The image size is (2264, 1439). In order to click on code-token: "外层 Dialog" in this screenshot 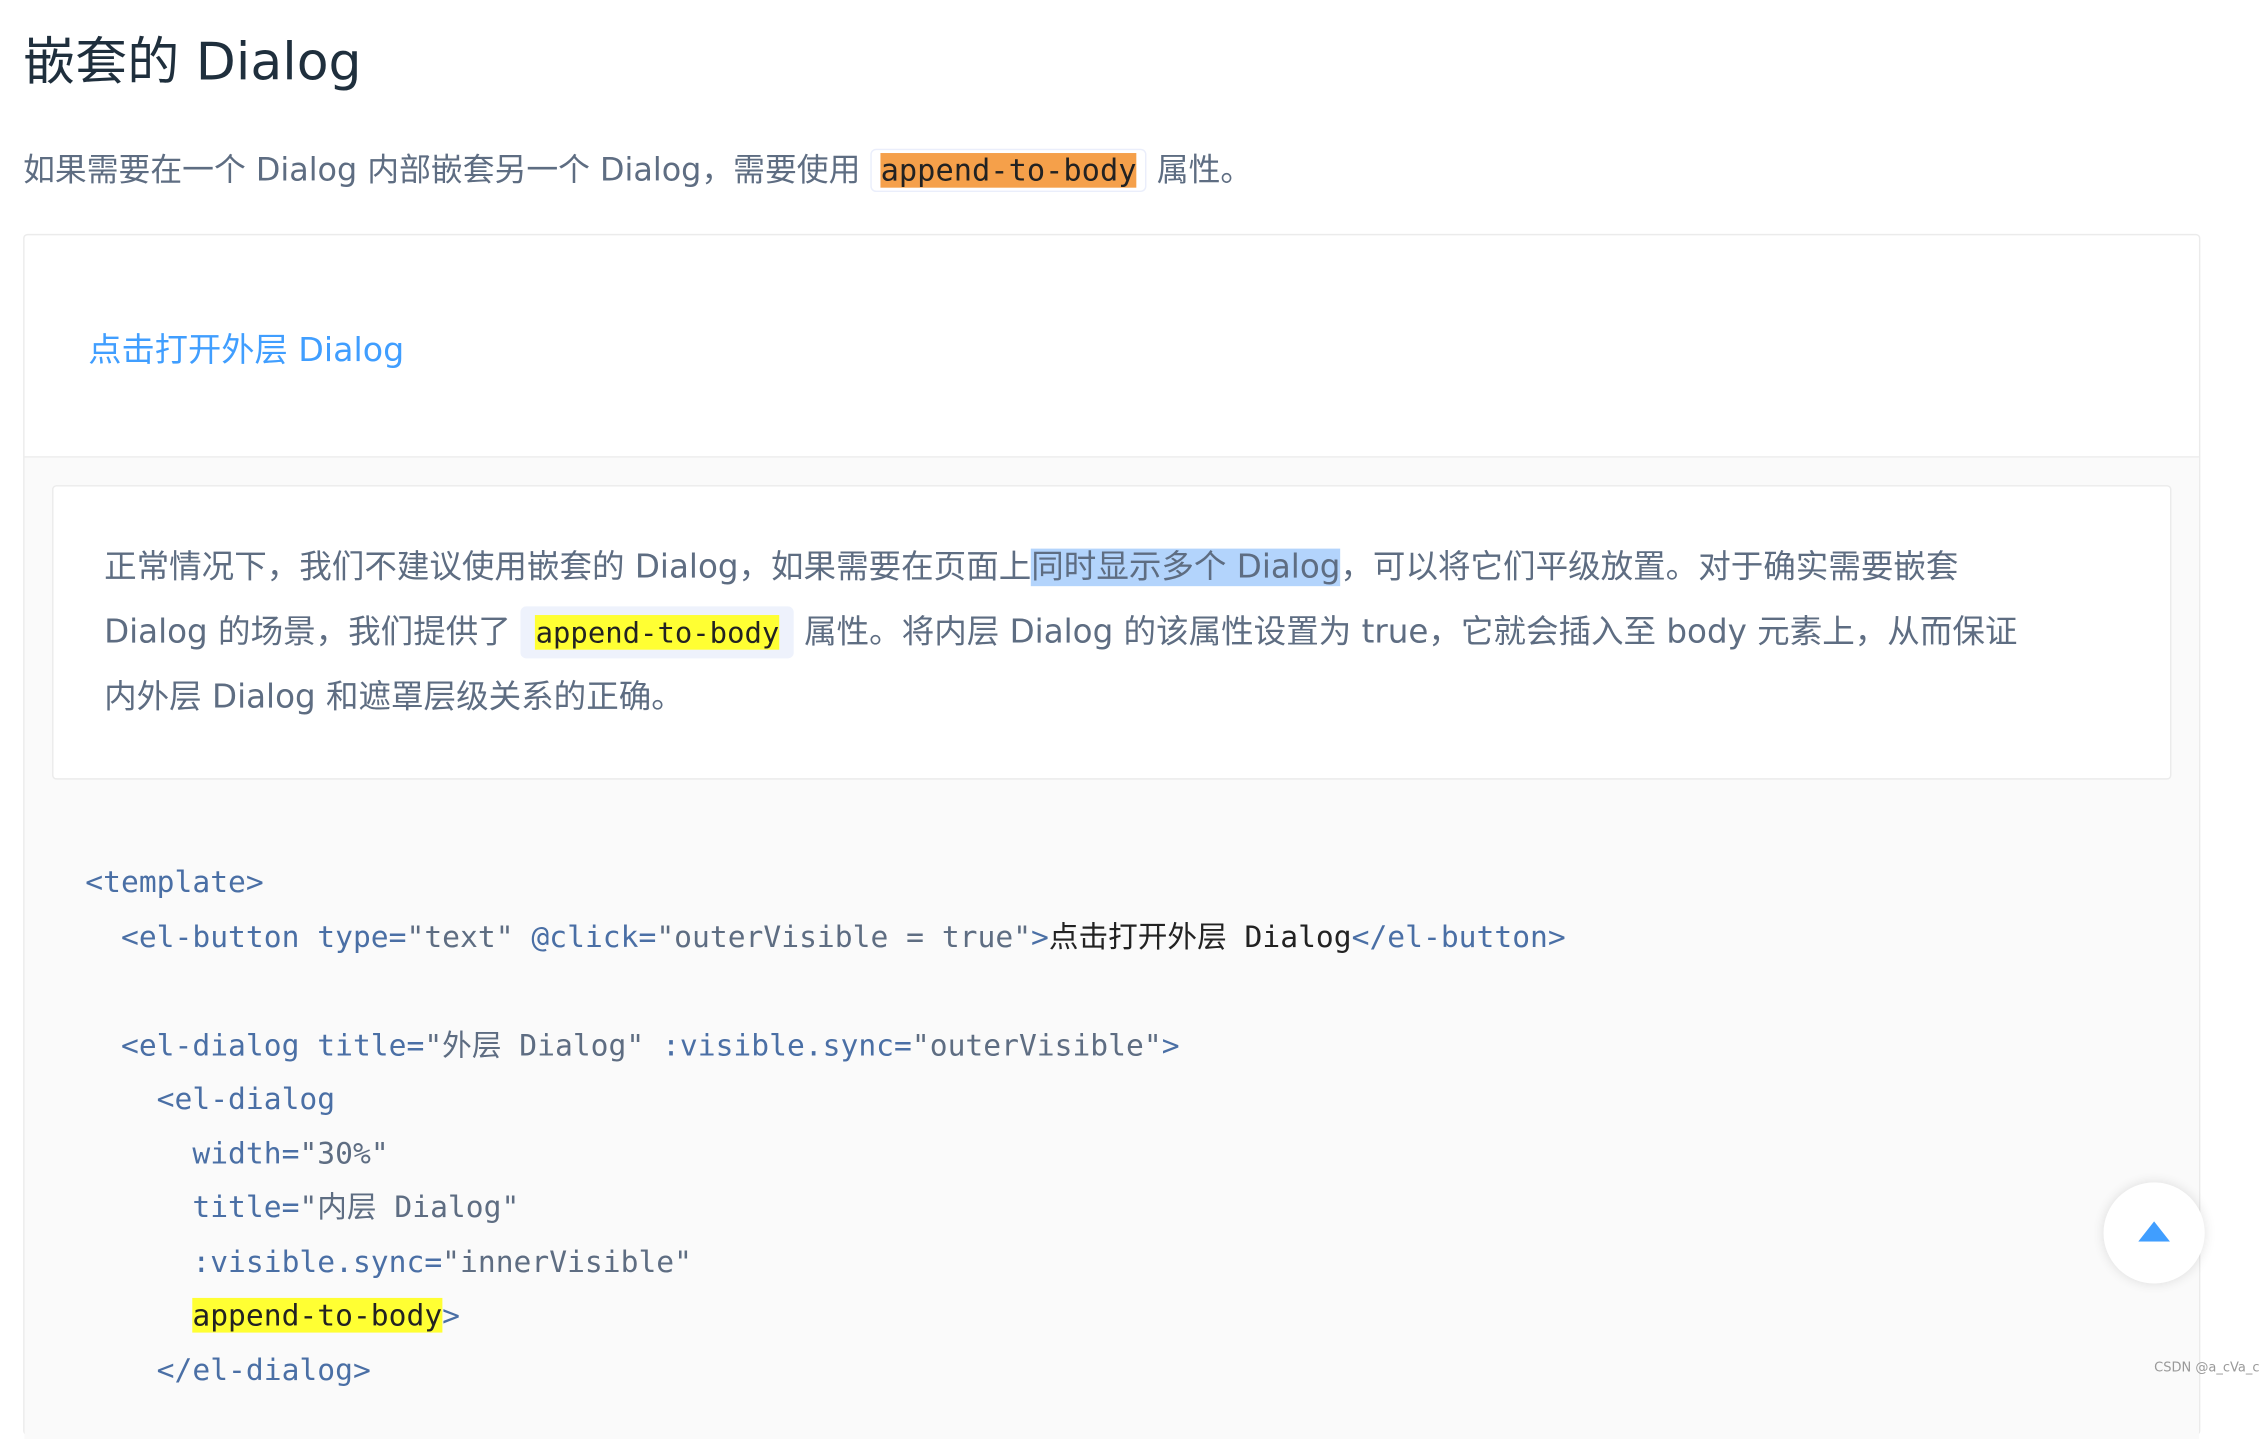, I will do `click(534, 1044)`.